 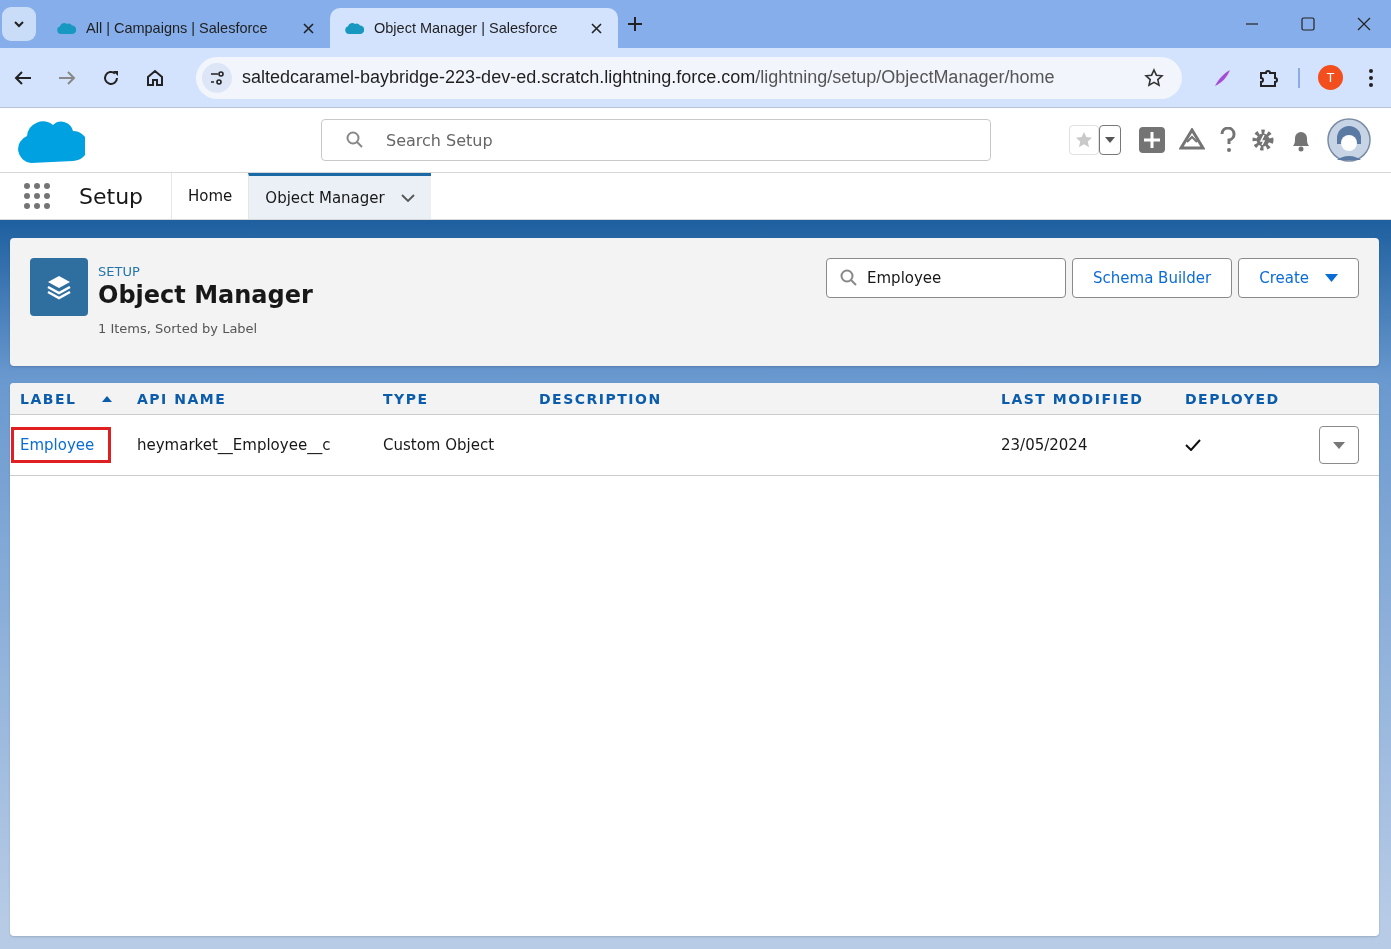 What do you see at coordinates (111, 77) in the screenshot?
I see `reload-icon` at bounding box center [111, 77].